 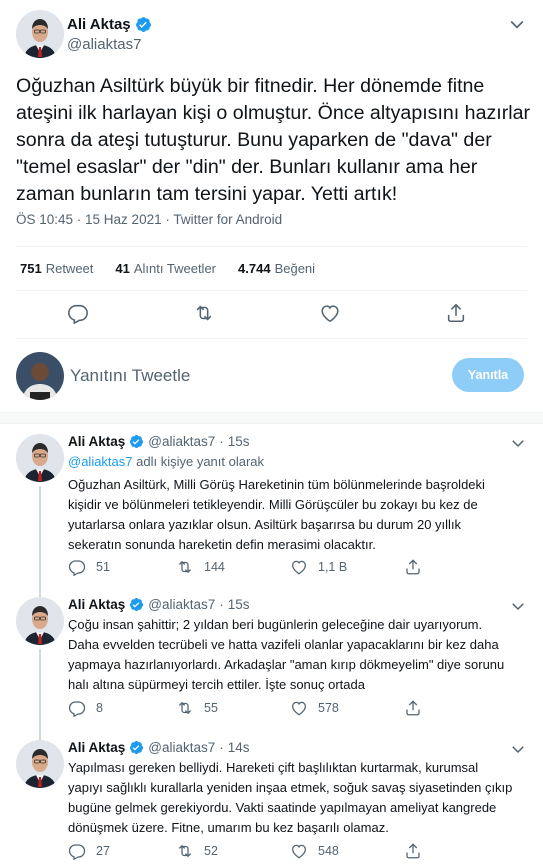 What do you see at coordinates (271, 313) in the screenshot?
I see `main-tweet-actions` at bounding box center [271, 313].